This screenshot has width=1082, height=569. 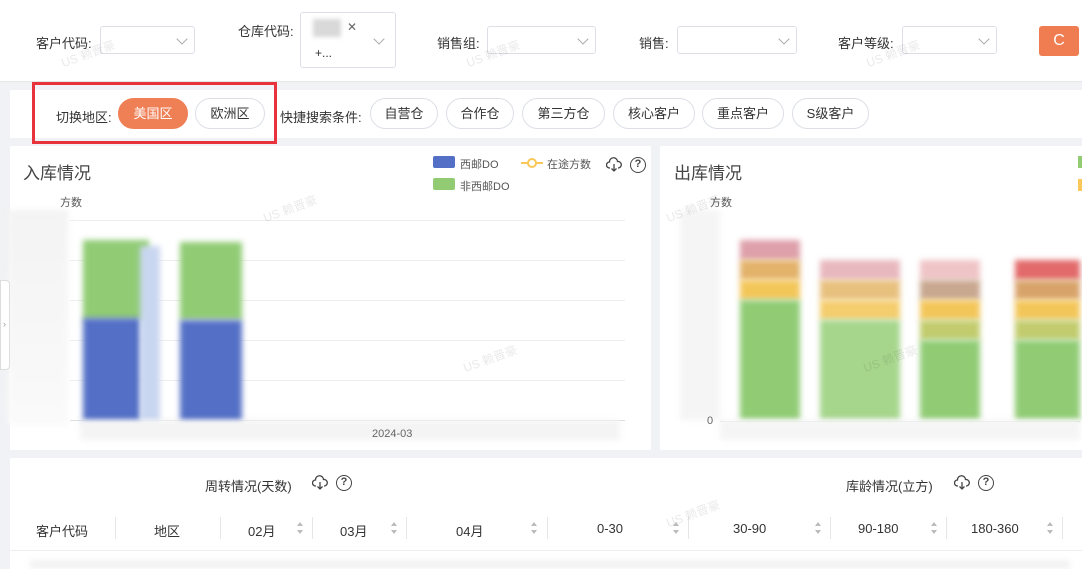 What do you see at coordinates (480, 113) in the screenshot?
I see `chip-partner-warehouse: 合作仓` at bounding box center [480, 113].